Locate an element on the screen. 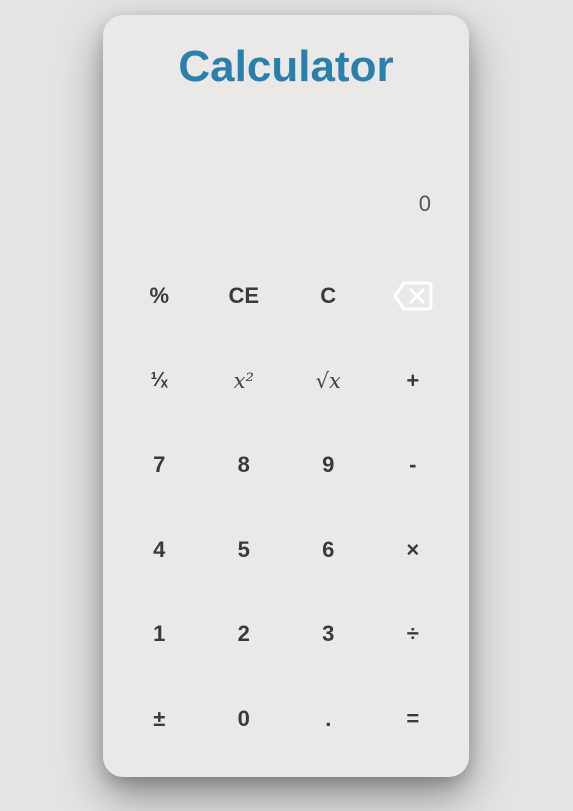 This screenshot has width=573, height=811. clear-button: C is located at coordinates (328, 296).